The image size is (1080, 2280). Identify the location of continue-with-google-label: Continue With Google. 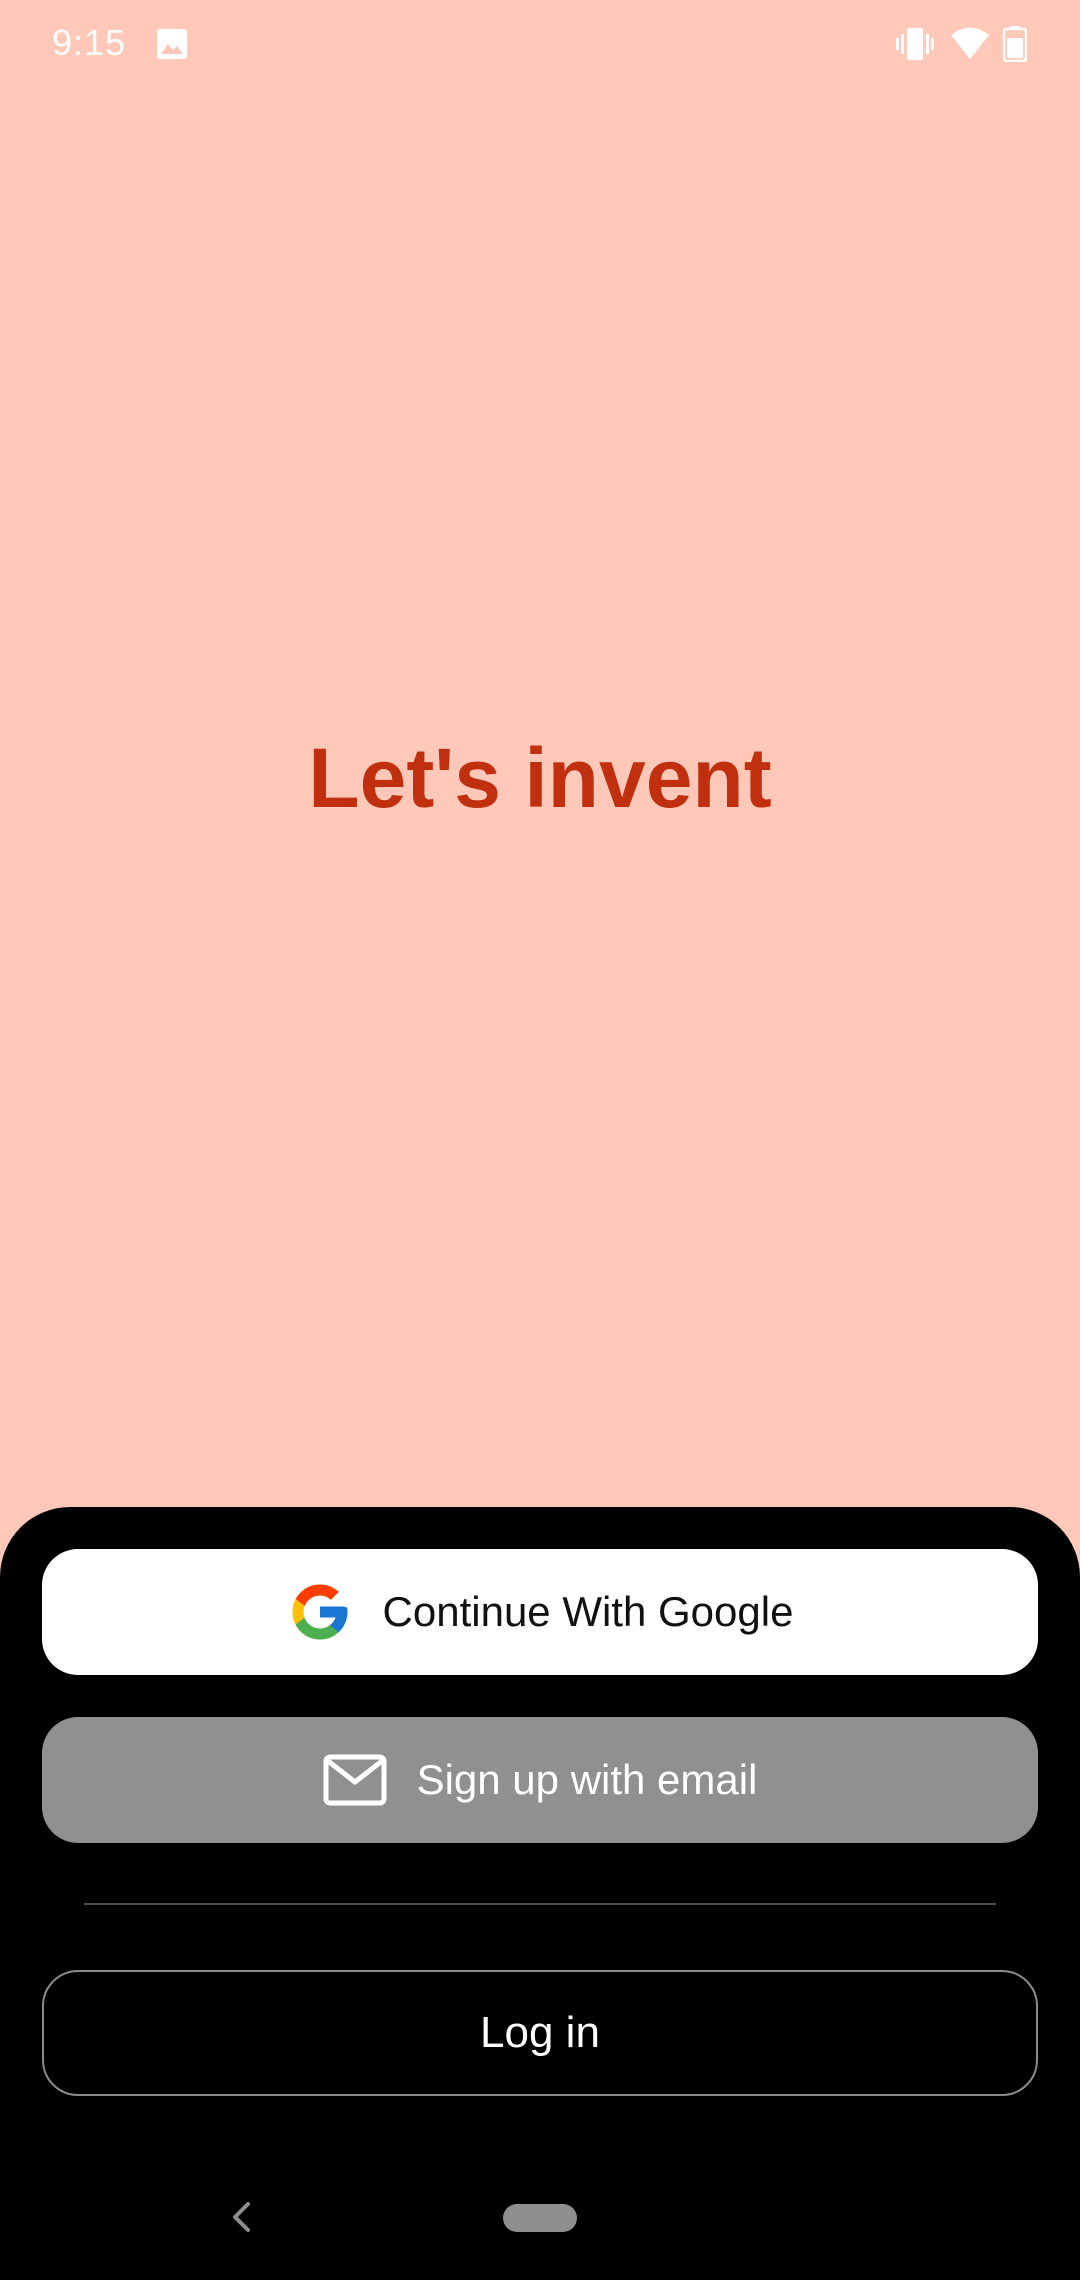
(588, 1611).